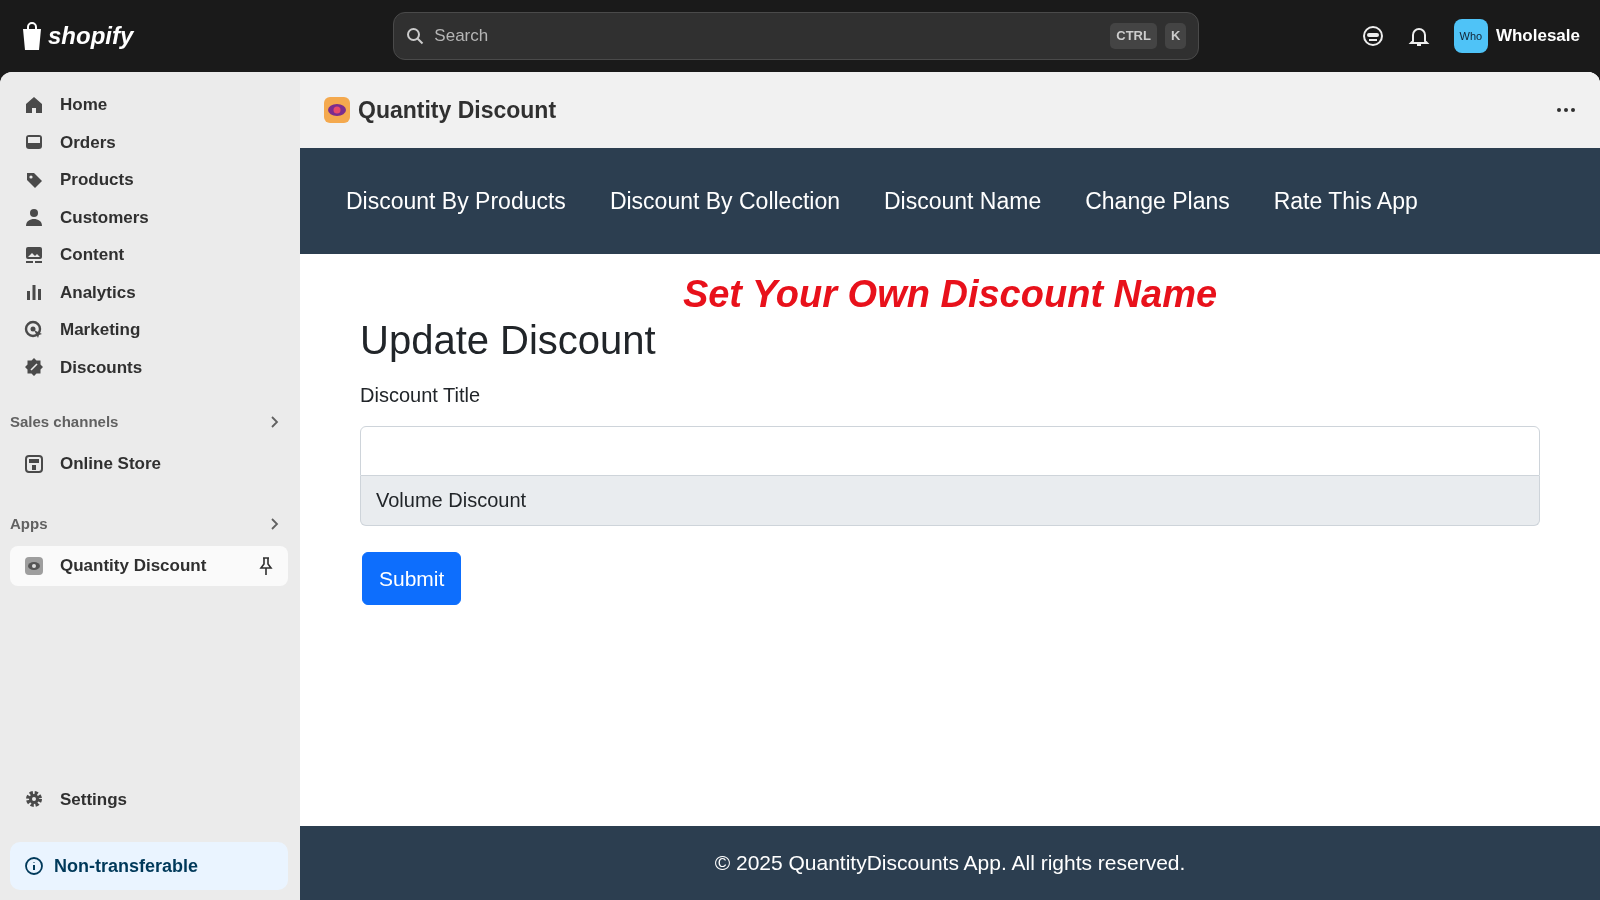  I want to click on sidebar-item: Customers, so click(149, 217).